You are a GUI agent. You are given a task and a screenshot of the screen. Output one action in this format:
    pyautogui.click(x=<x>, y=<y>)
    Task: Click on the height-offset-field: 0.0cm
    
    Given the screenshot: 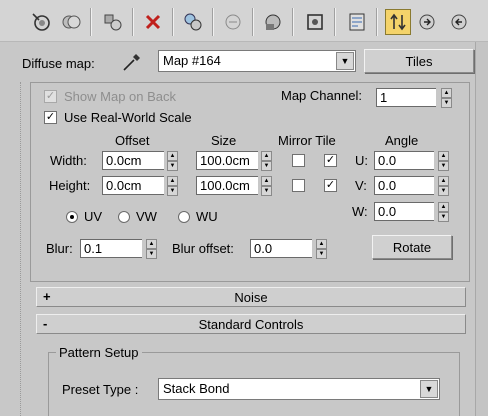 What is the action you would take?
    pyautogui.click(x=133, y=185)
    